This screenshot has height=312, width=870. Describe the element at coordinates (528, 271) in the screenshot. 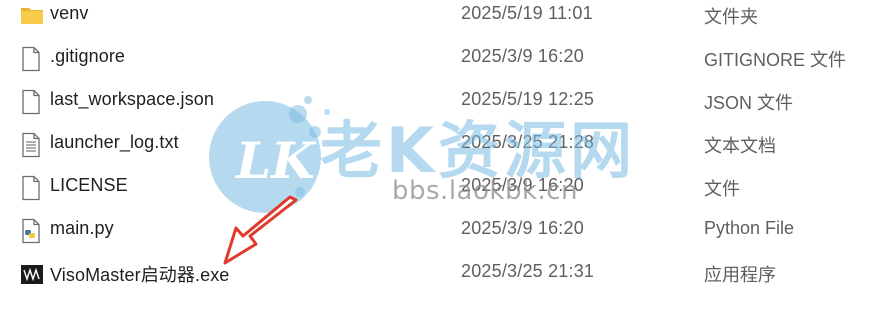

I see `file-date: 2025/3/25 21:31` at that location.